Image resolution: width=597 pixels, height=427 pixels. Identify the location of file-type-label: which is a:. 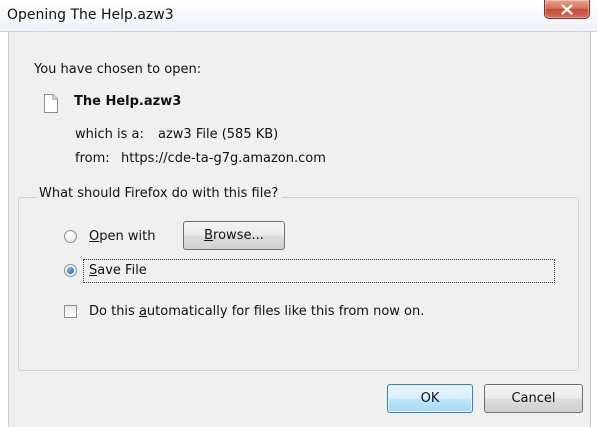
(109, 134).